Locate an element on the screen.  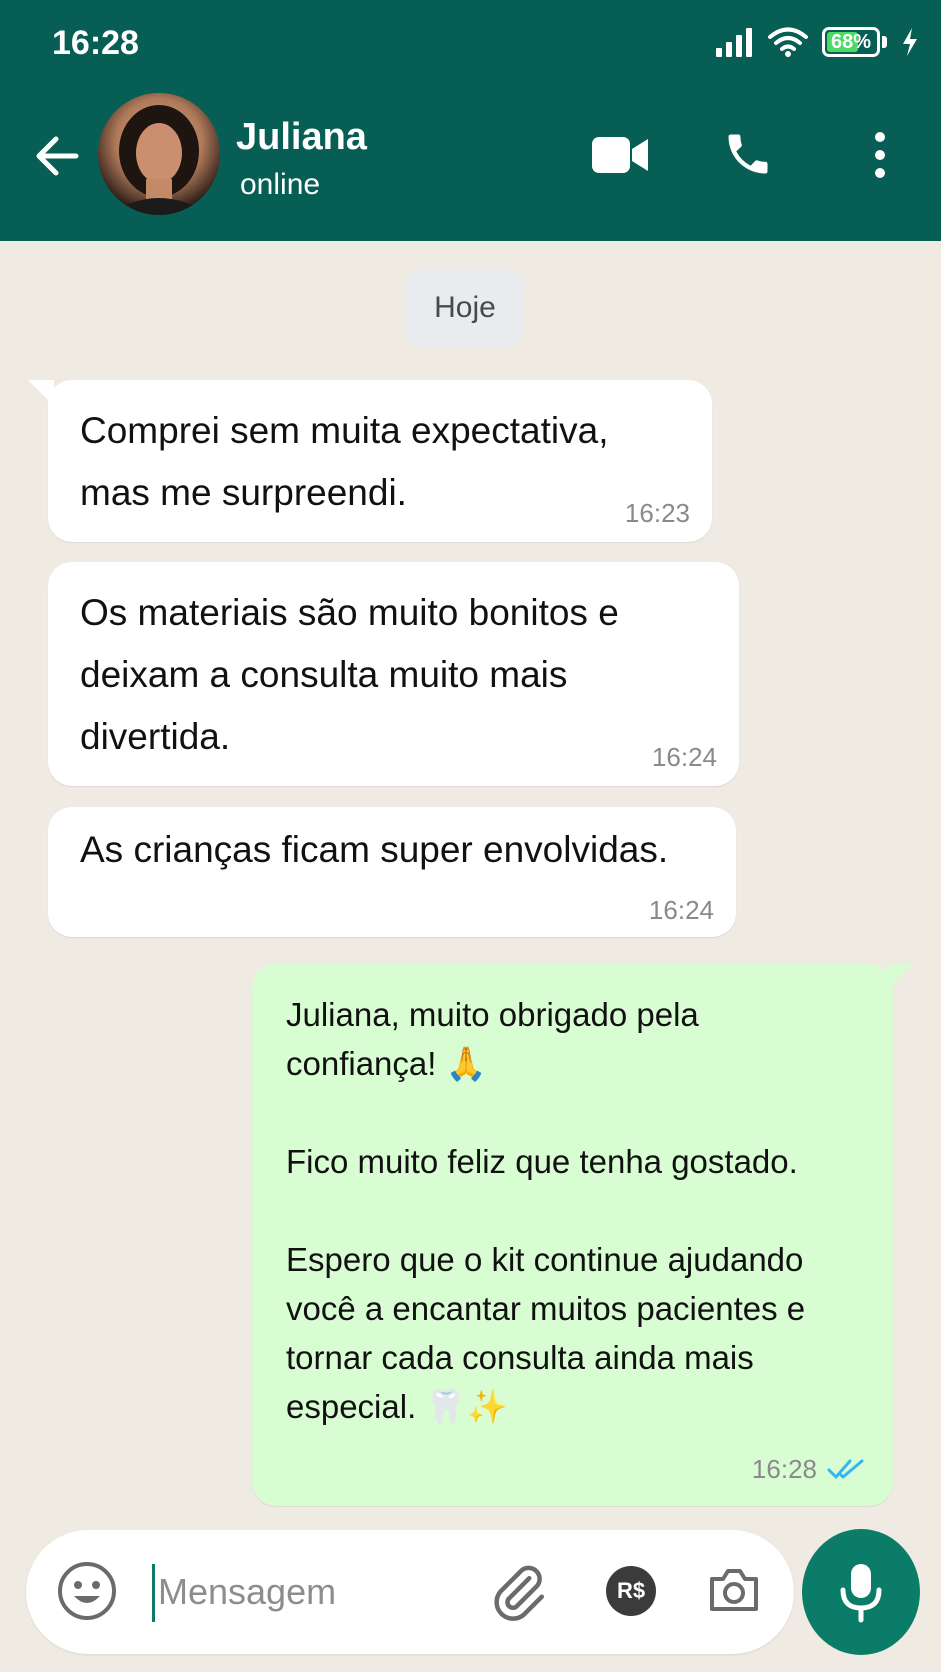
message-composer: R$ is located at coordinates (410, 1592).